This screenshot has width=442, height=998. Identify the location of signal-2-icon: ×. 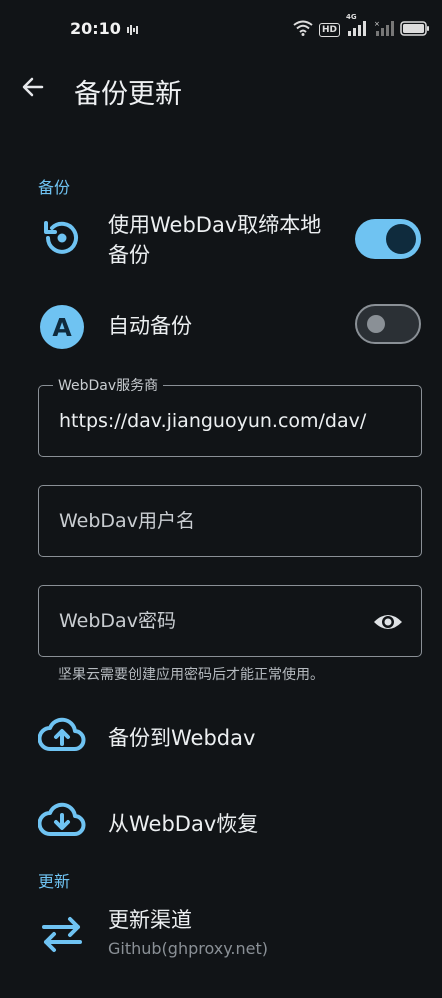
(384, 30).